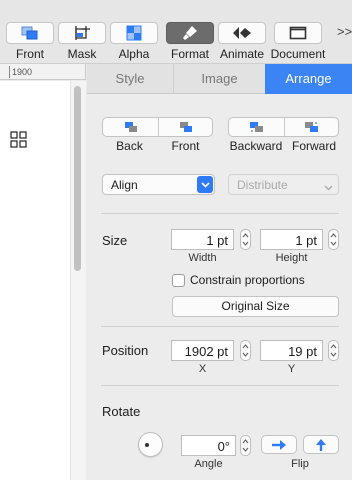  I want to click on toolbar-animate: Animate, so click(242, 32).